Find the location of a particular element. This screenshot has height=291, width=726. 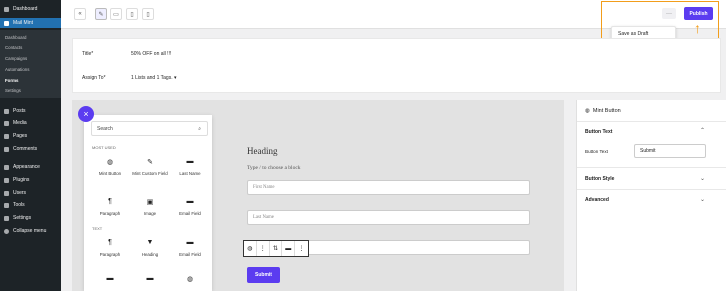

align-icon: ▬ is located at coordinates (289, 248).